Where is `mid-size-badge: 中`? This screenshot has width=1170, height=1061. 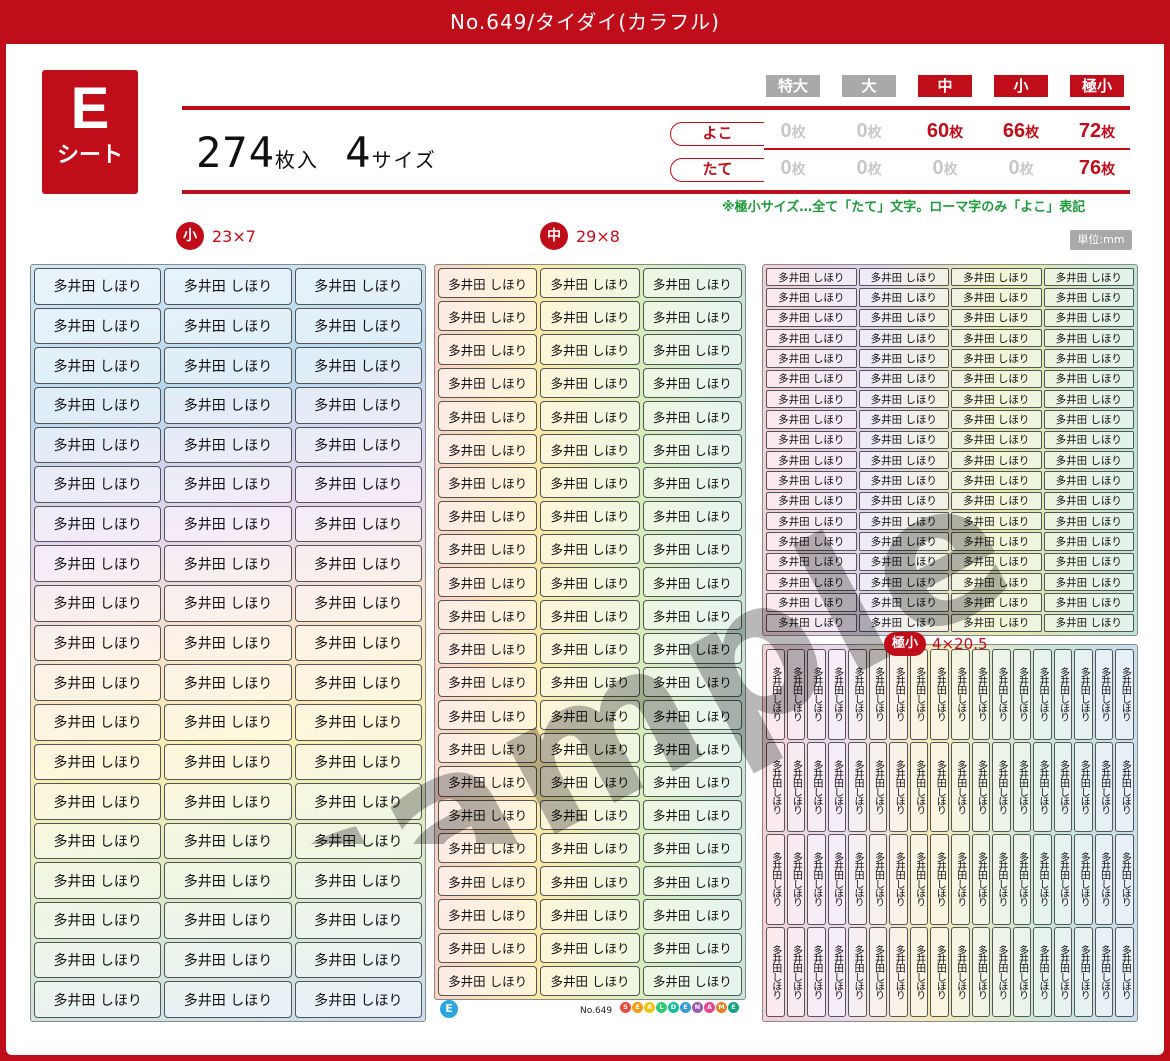
mid-size-badge: 中 is located at coordinates (554, 236).